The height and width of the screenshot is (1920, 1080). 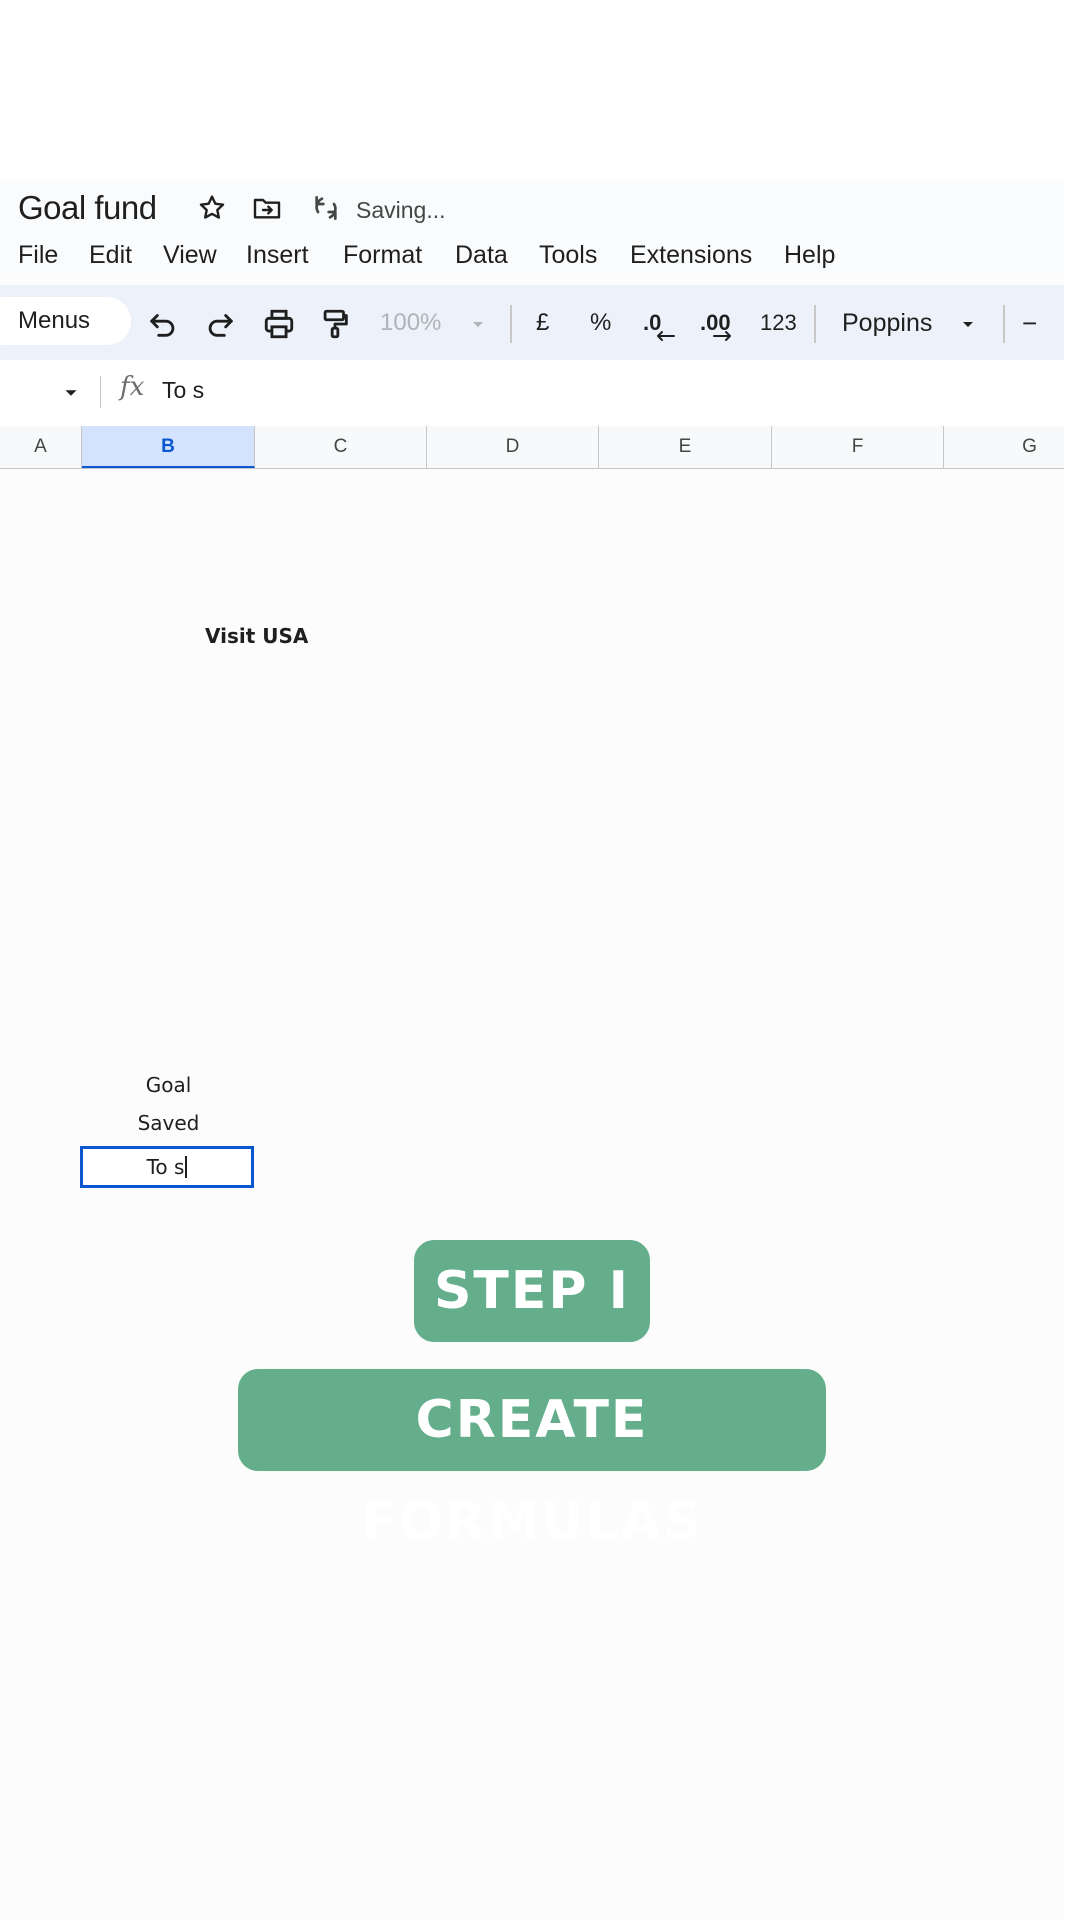 I want to click on font-dropdown-icon, so click(x=968, y=324).